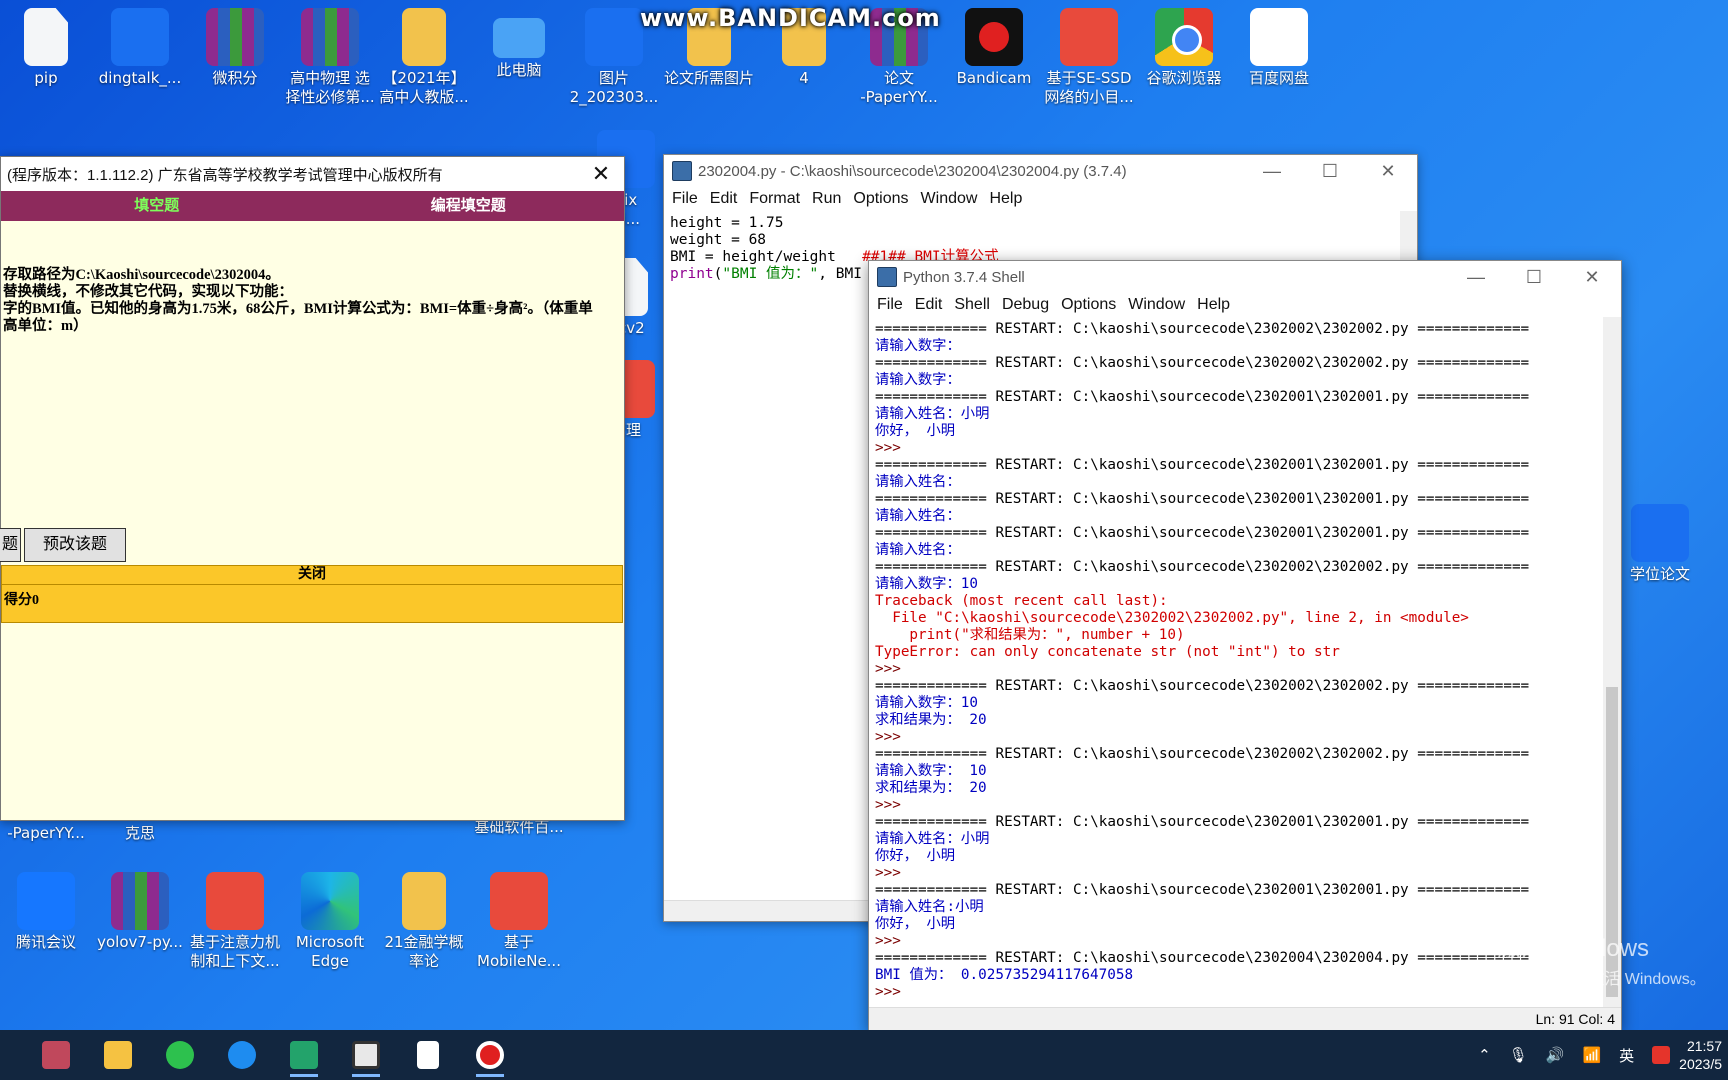 The height and width of the screenshot is (1080, 1728). I want to click on desktop-icon: 此电脑, so click(519, 44).